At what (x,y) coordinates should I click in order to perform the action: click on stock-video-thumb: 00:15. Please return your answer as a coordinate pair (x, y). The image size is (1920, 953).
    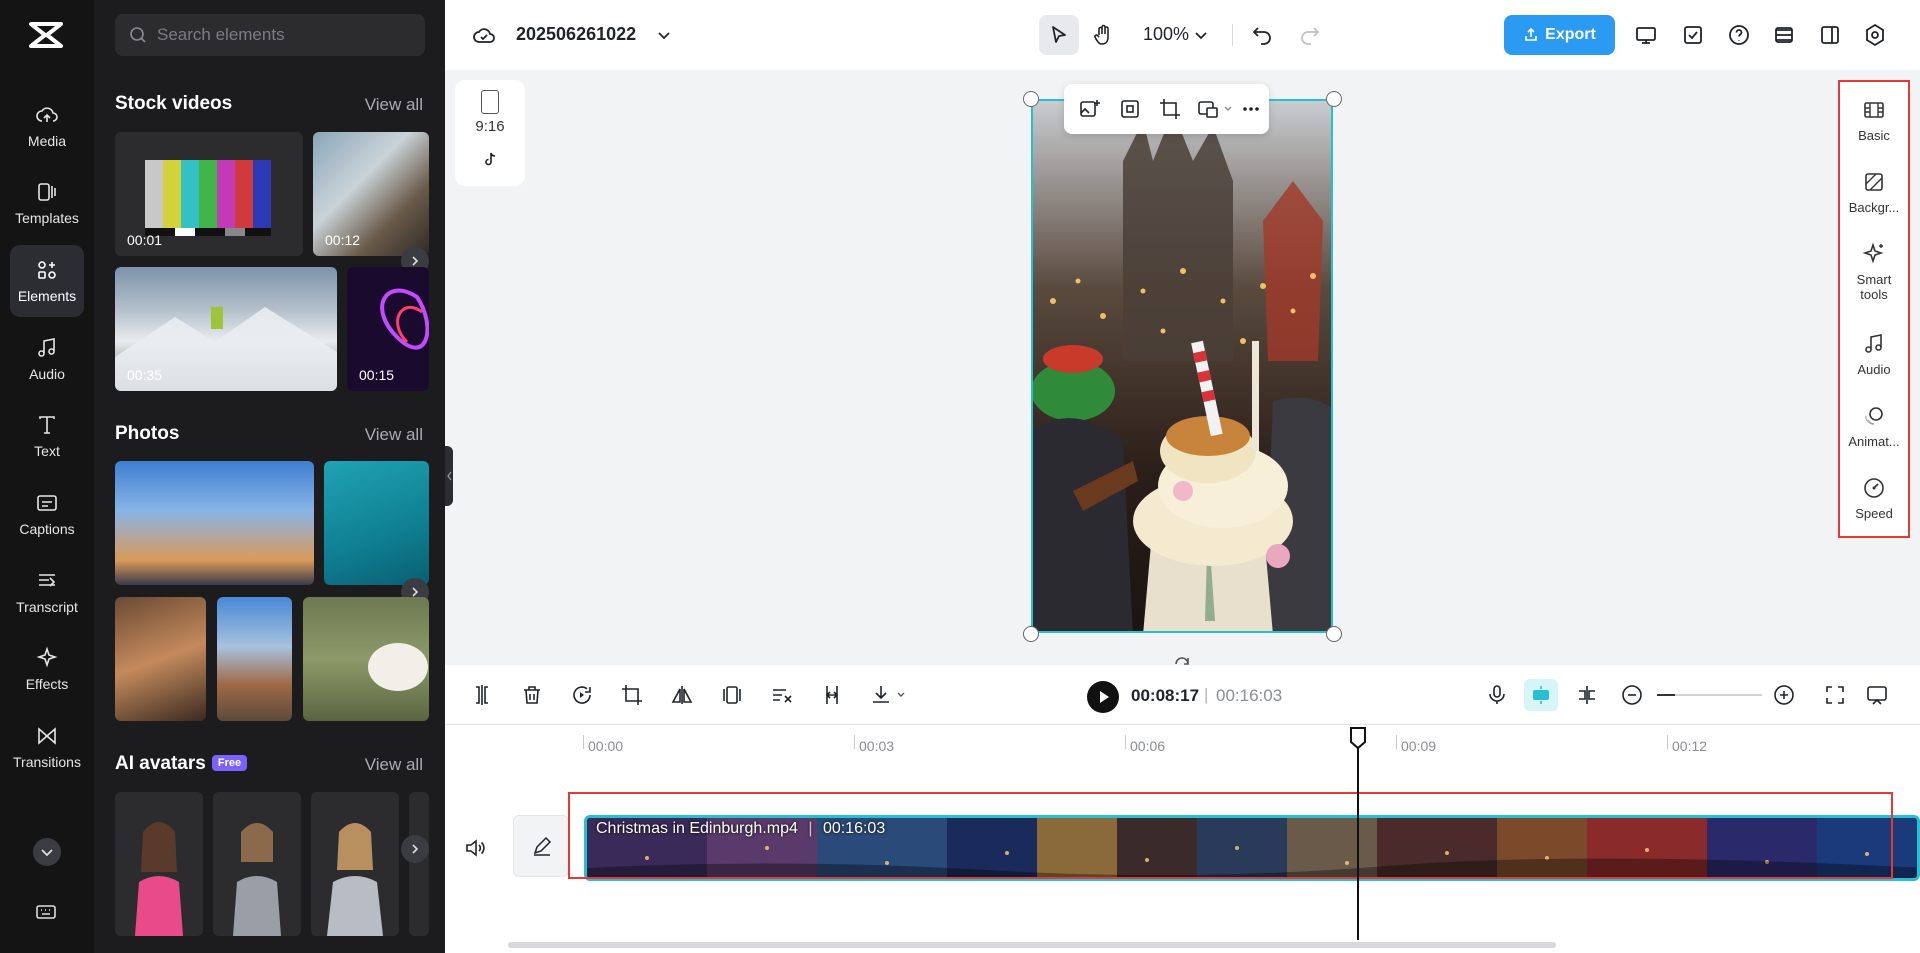
    Looking at the image, I should click on (388, 329).